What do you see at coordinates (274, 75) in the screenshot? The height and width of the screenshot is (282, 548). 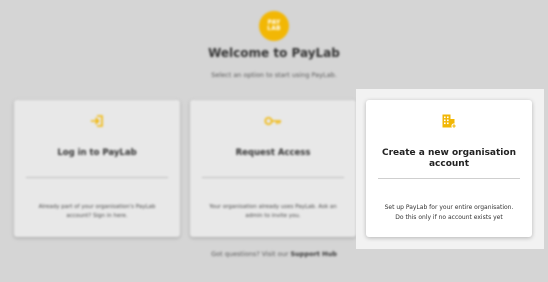 I see `page-subtitle: Select an option to start using PayLab.` at bounding box center [274, 75].